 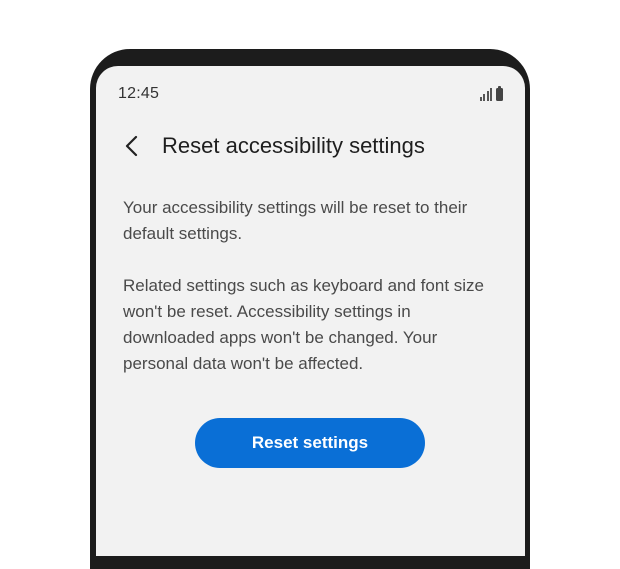 I want to click on battery-icon, so click(x=499, y=93).